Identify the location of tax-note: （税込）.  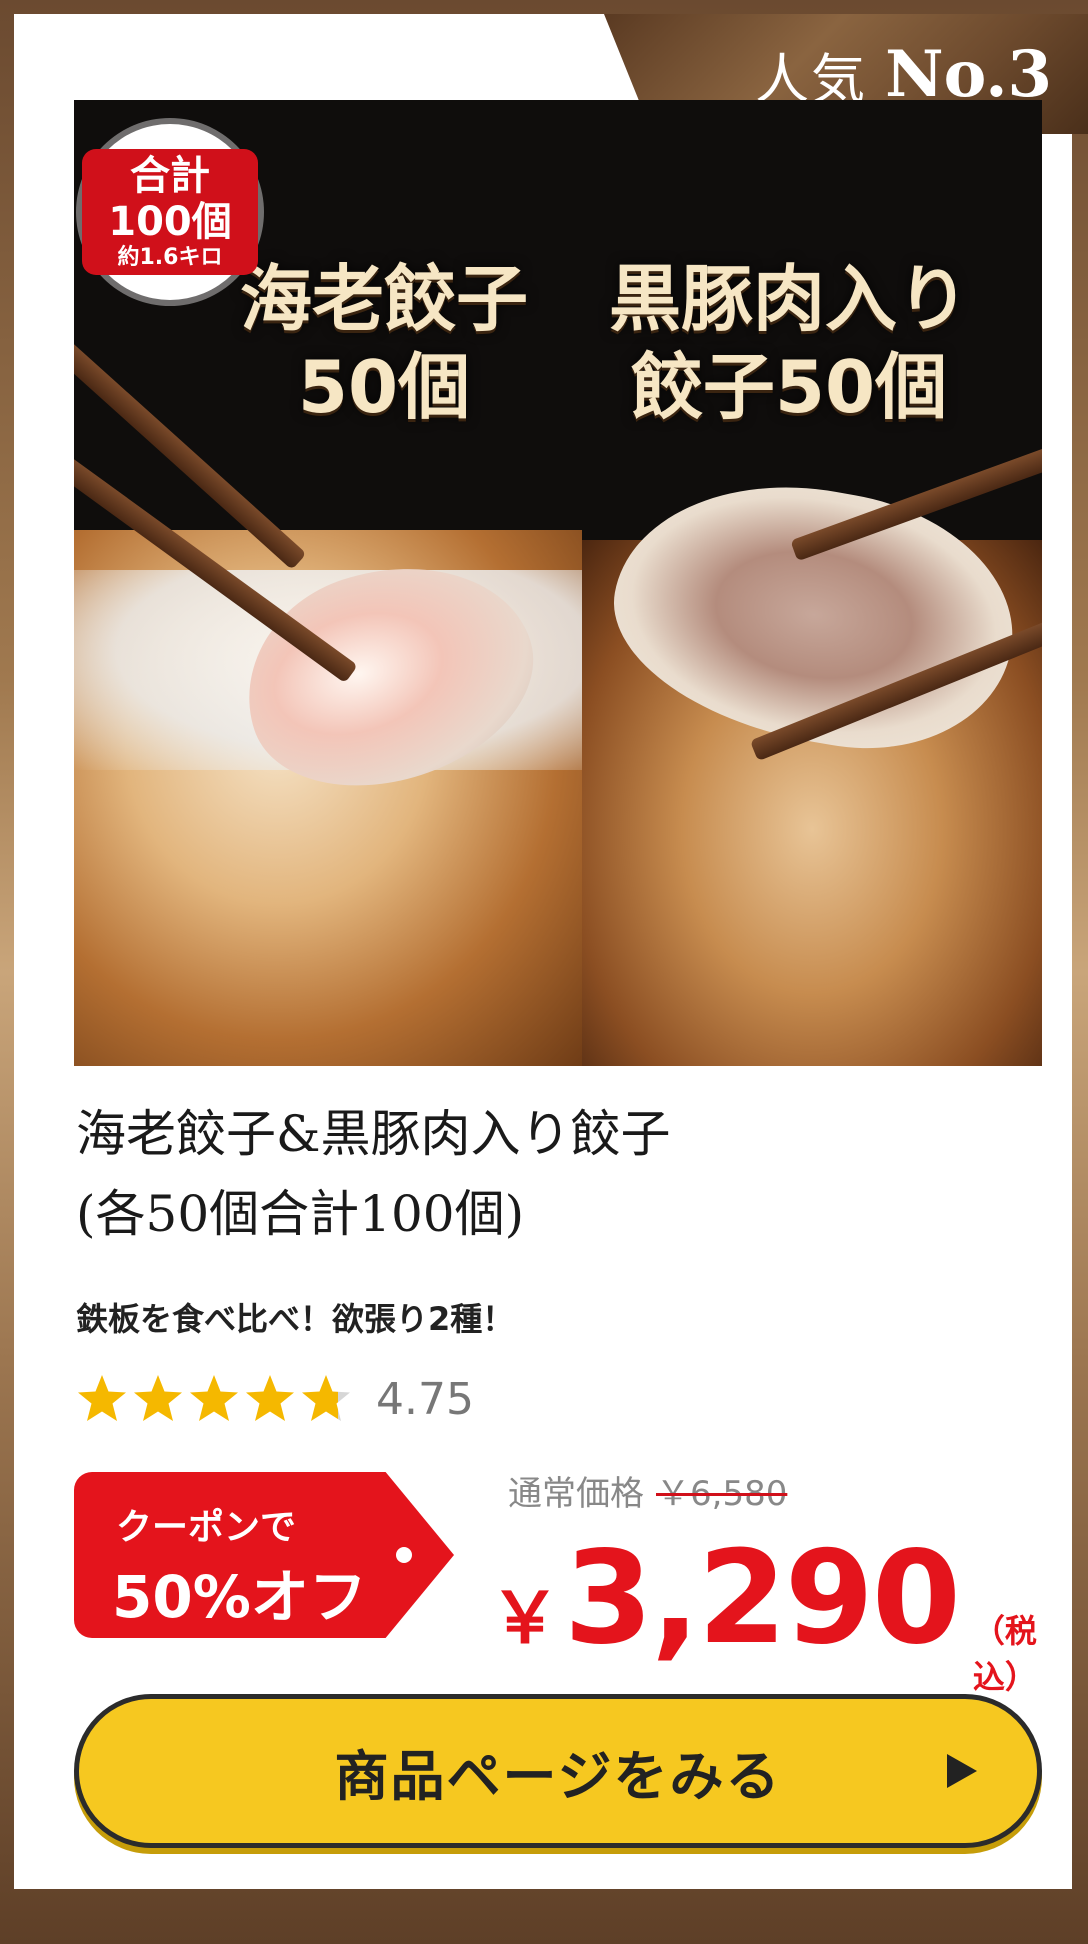
(1004, 1654).